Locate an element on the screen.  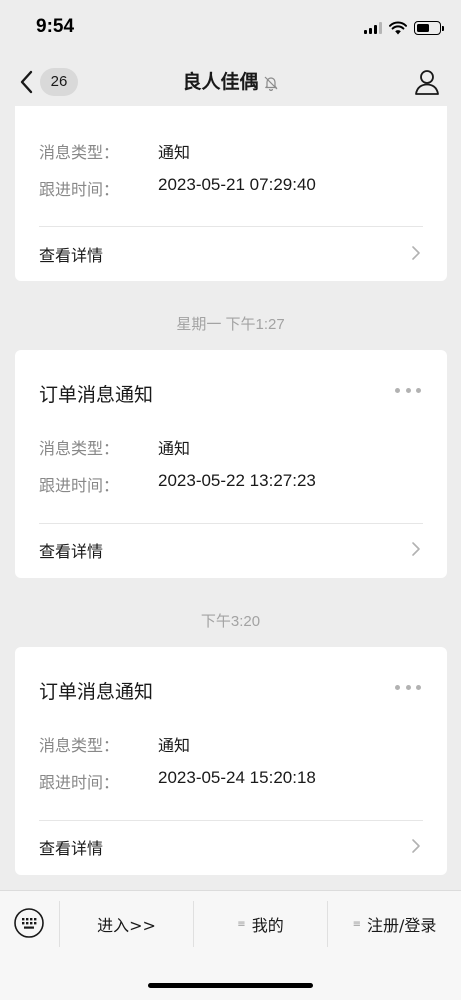
follow-time-value: 2023-05-24 15:20:18 is located at coordinates (237, 777).